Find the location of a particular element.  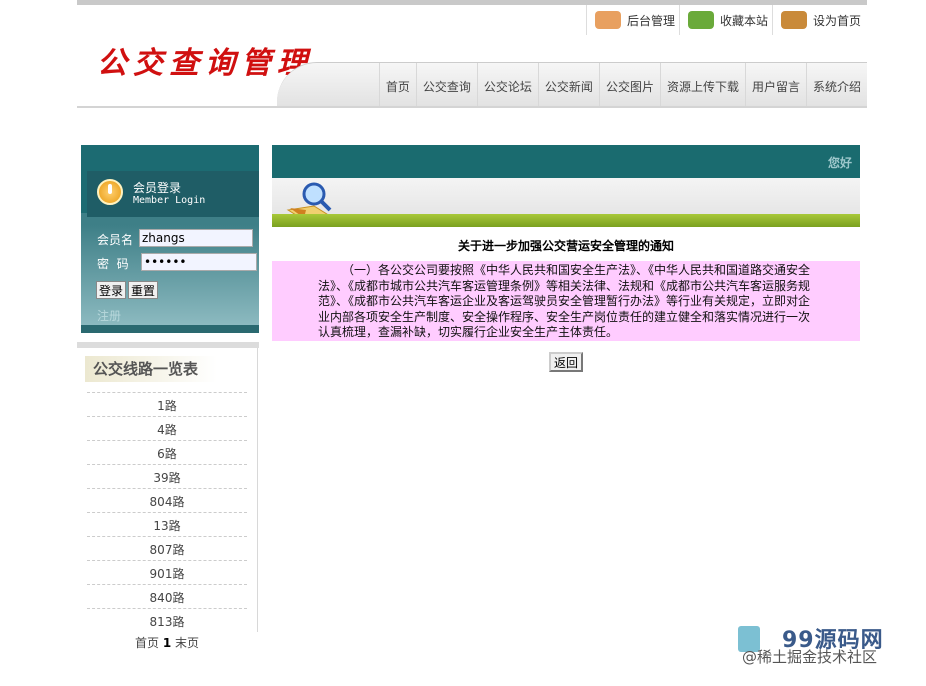

login-panel: 会员登录 Member Login 会员名 密 码 登录 重置 注册 is located at coordinates (170, 239).